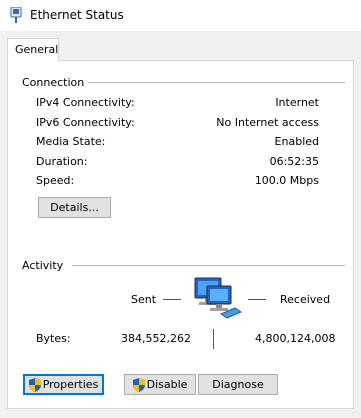  Describe the element at coordinates (77, 15) in the screenshot. I see `window-title: Ethernet Status` at that location.